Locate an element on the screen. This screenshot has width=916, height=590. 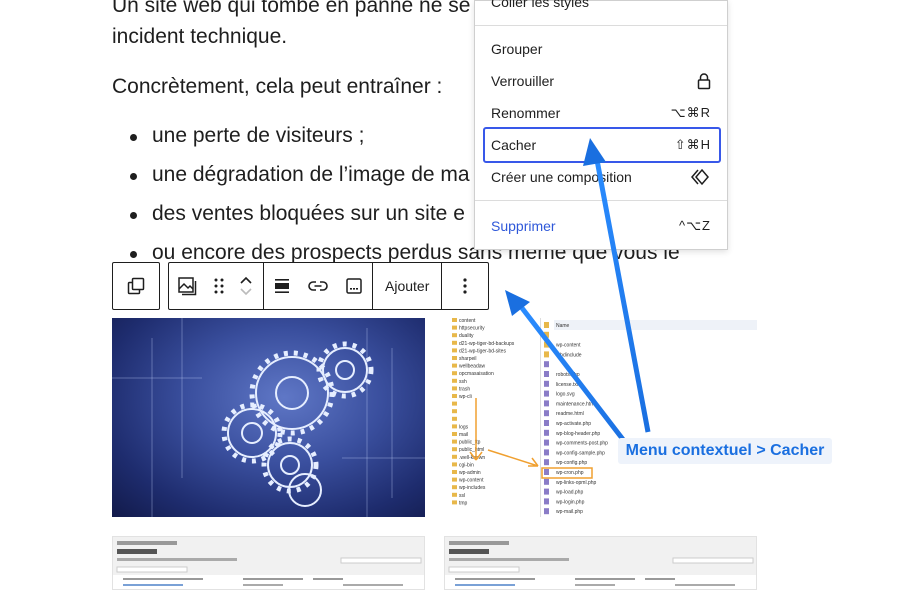
ftp-folder-label: ssh is located at coordinates (463, 382).